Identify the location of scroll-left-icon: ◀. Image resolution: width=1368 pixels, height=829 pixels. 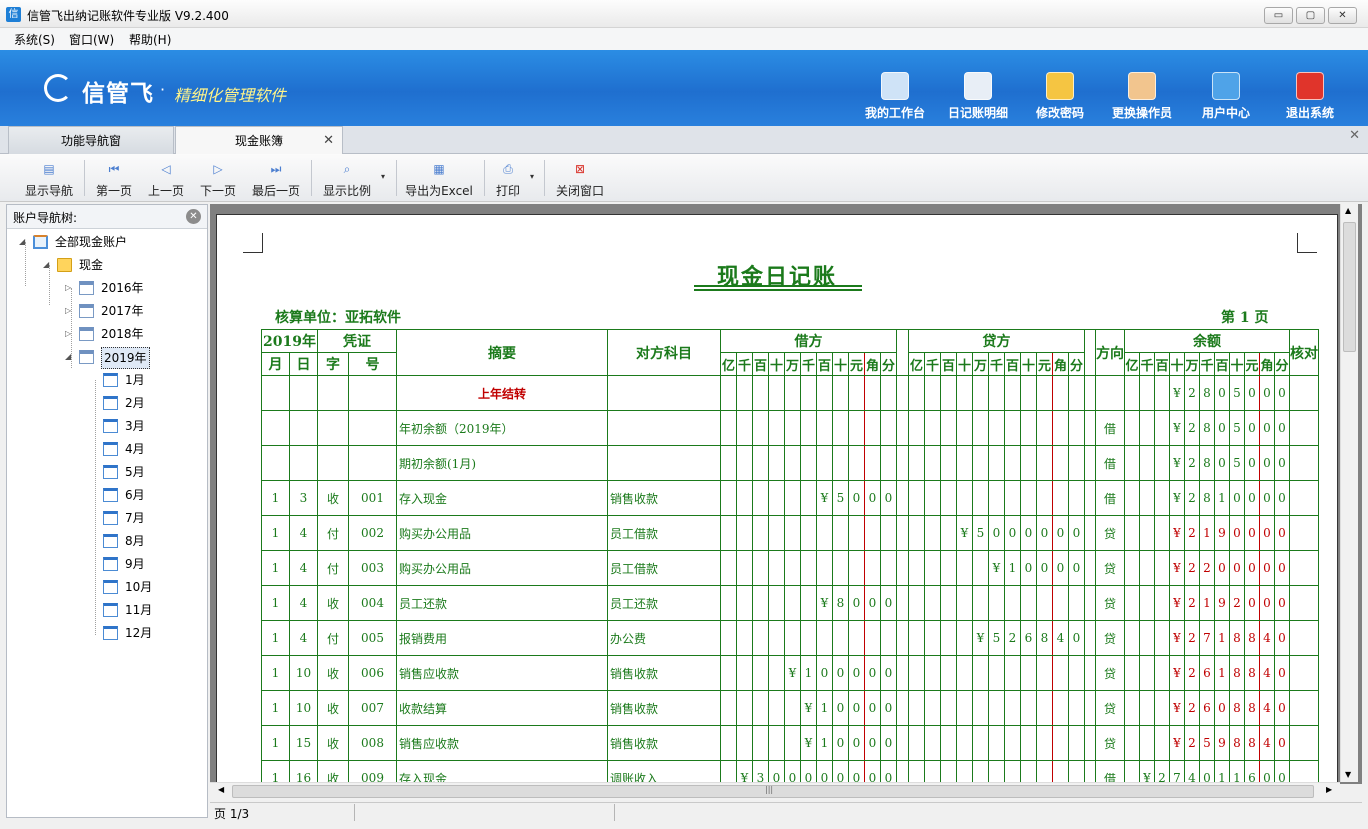
(221, 789).